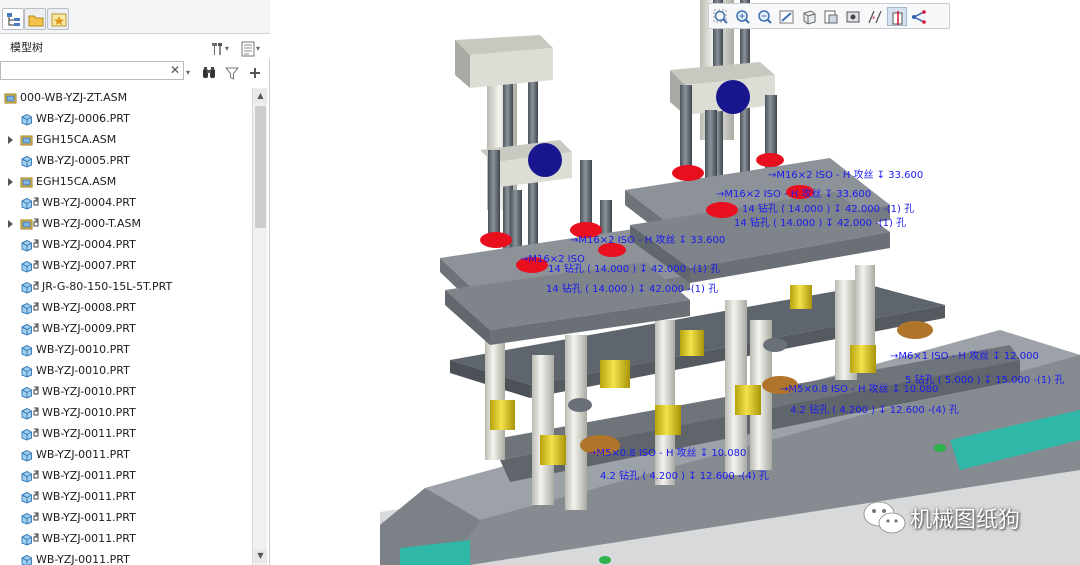 The height and width of the screenshot is (565, 1080). What do you see at coordinates (209, 73) in the screenshot?
I see `binoculars-icon` at bounding box center [209, 73].